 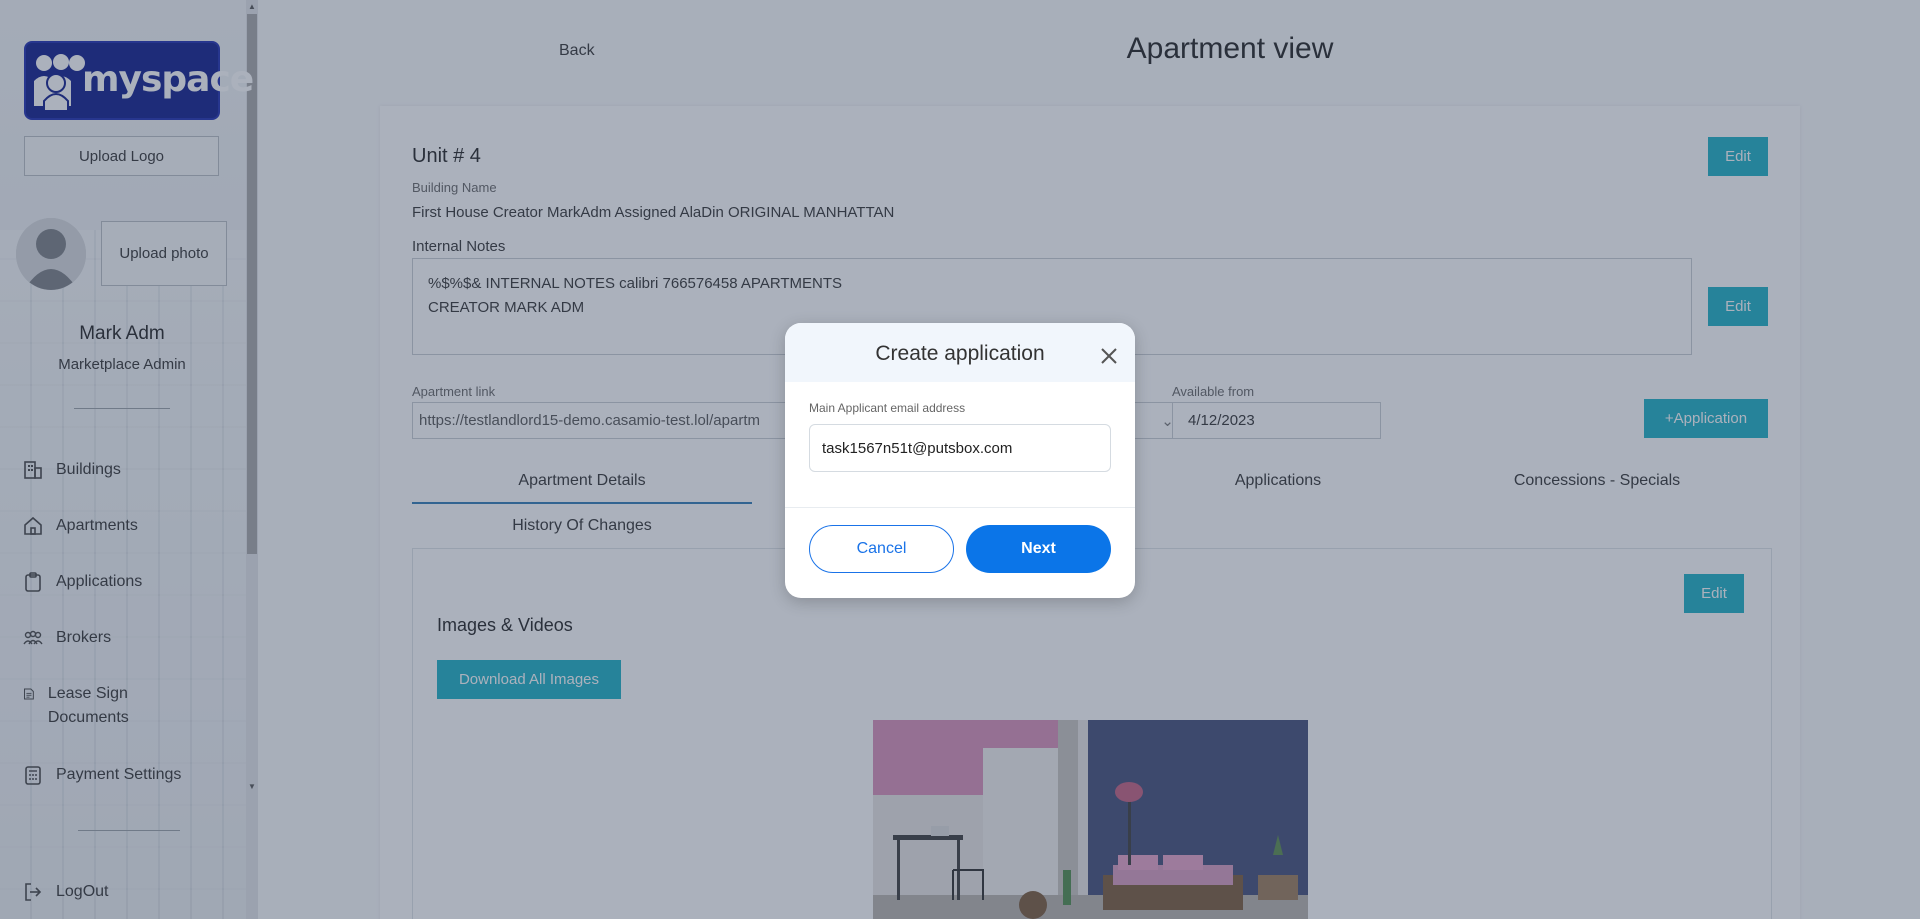 What do you see at coordinates (887, 408) in the screenshot?
I see `email-field-label: Main Applicant email address` at bounding box center [887, 408].